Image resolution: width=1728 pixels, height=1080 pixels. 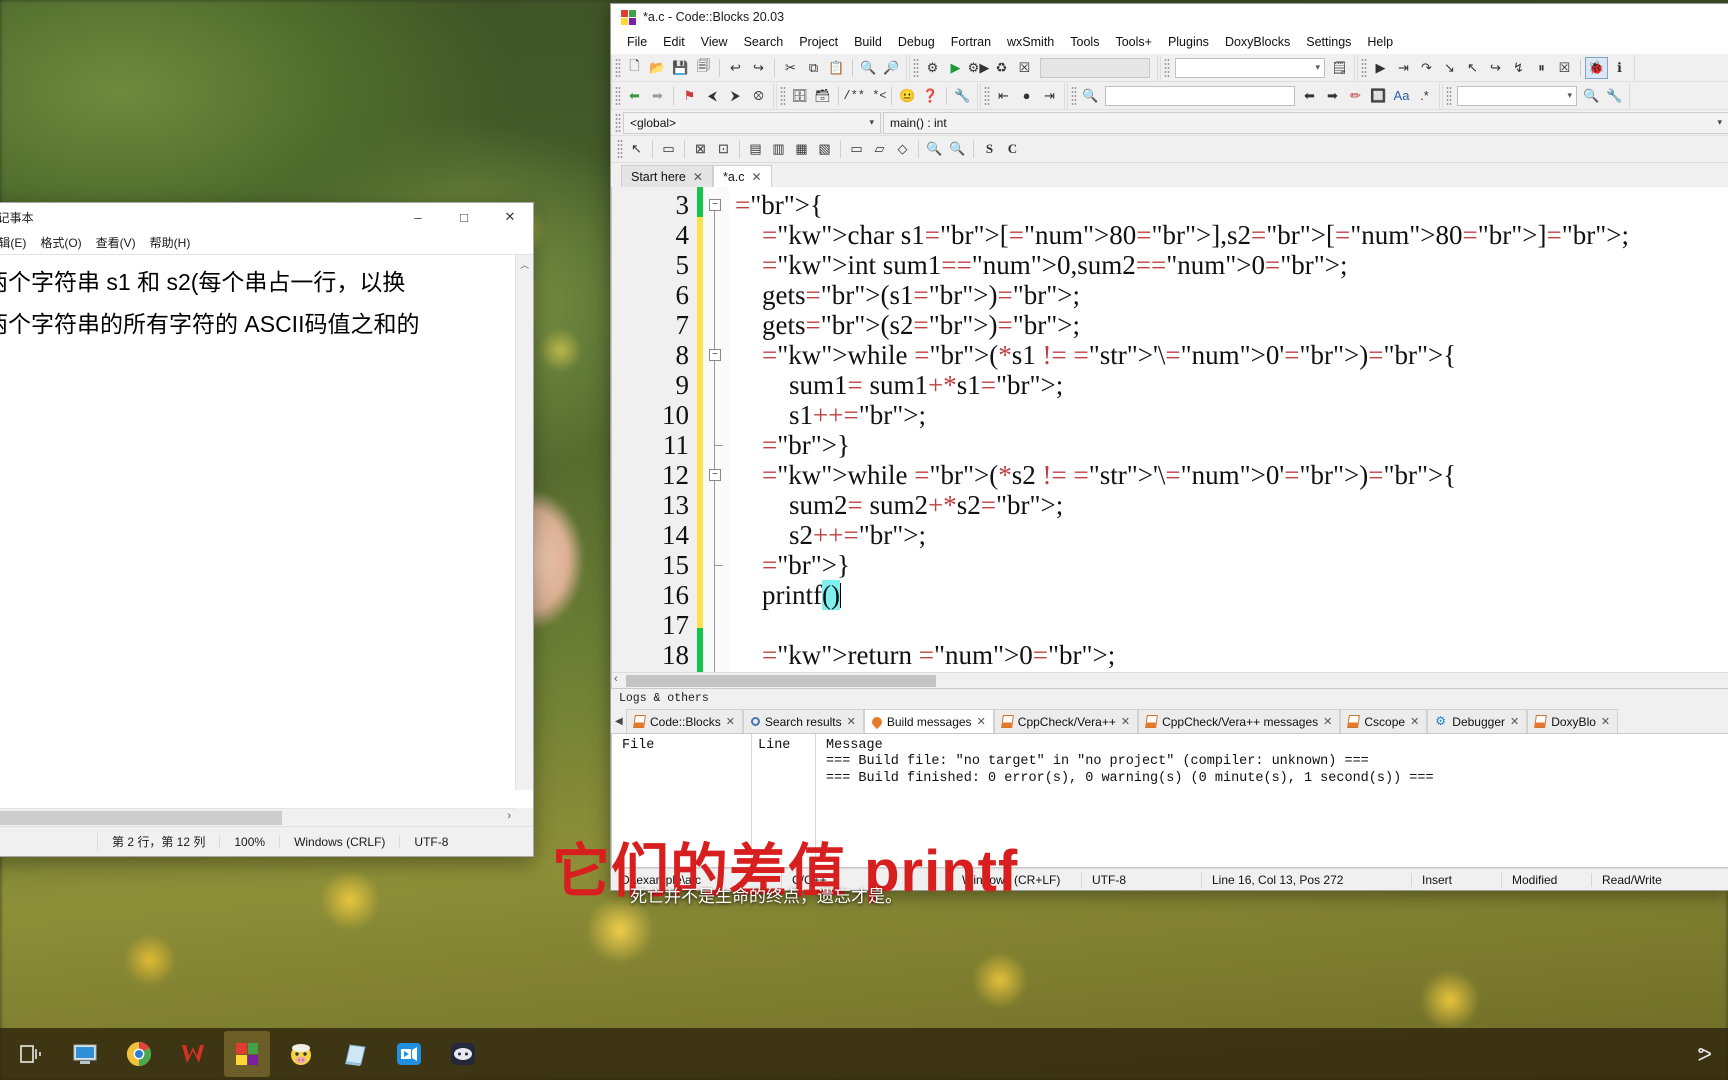 I want to click on log-tab-build-messages: Build messages ✕, so click(x=928, y=721).